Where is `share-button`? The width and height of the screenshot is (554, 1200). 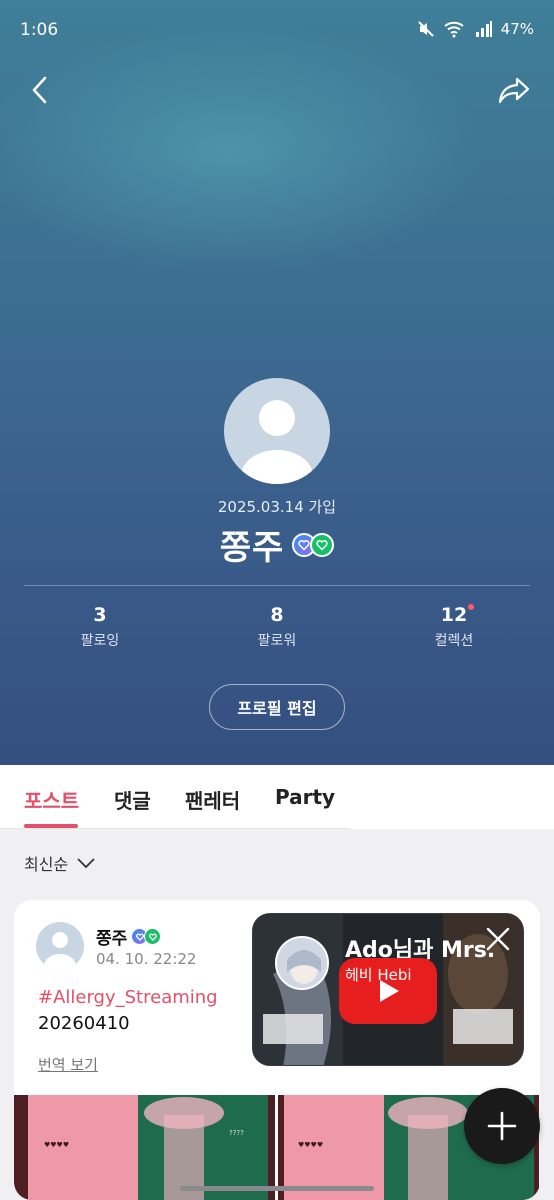 share-button is located at coordinates (514, 90).